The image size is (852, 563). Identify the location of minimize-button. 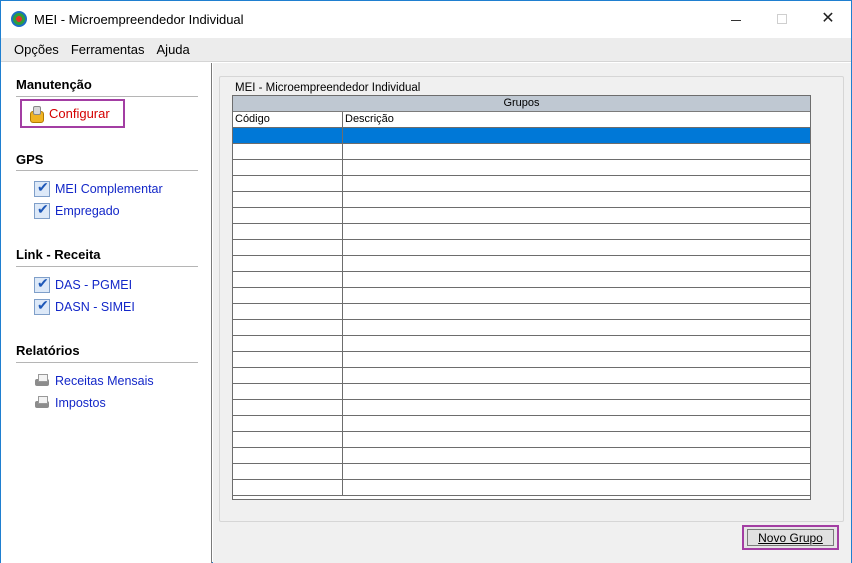
(736, 19).